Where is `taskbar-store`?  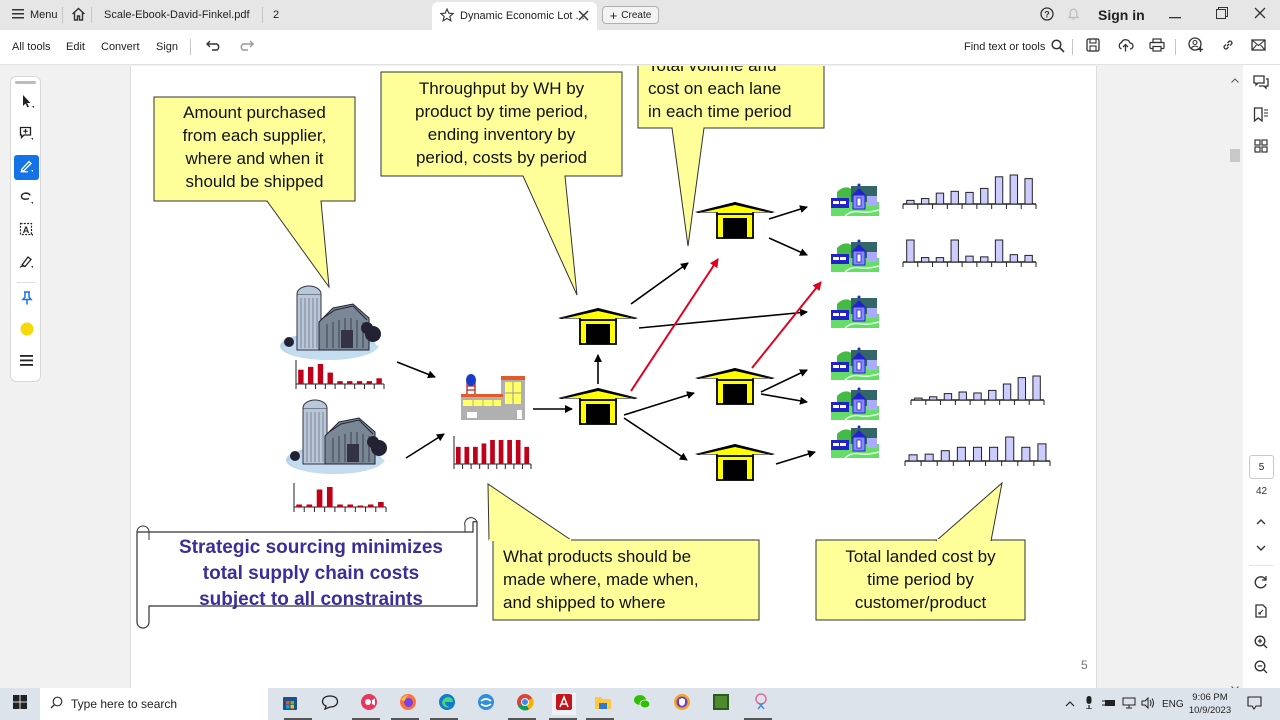 taskbar-store is located at coordinates (290, 704).